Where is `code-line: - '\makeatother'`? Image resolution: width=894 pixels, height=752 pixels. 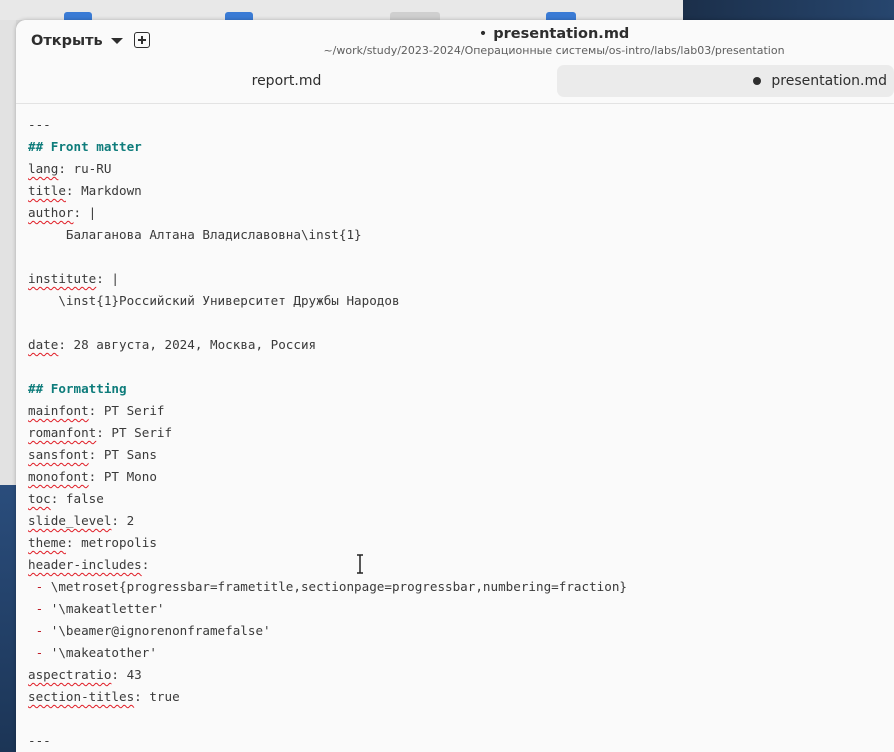 code-line: - '\makeatother' is located at coordinates (92, 652).